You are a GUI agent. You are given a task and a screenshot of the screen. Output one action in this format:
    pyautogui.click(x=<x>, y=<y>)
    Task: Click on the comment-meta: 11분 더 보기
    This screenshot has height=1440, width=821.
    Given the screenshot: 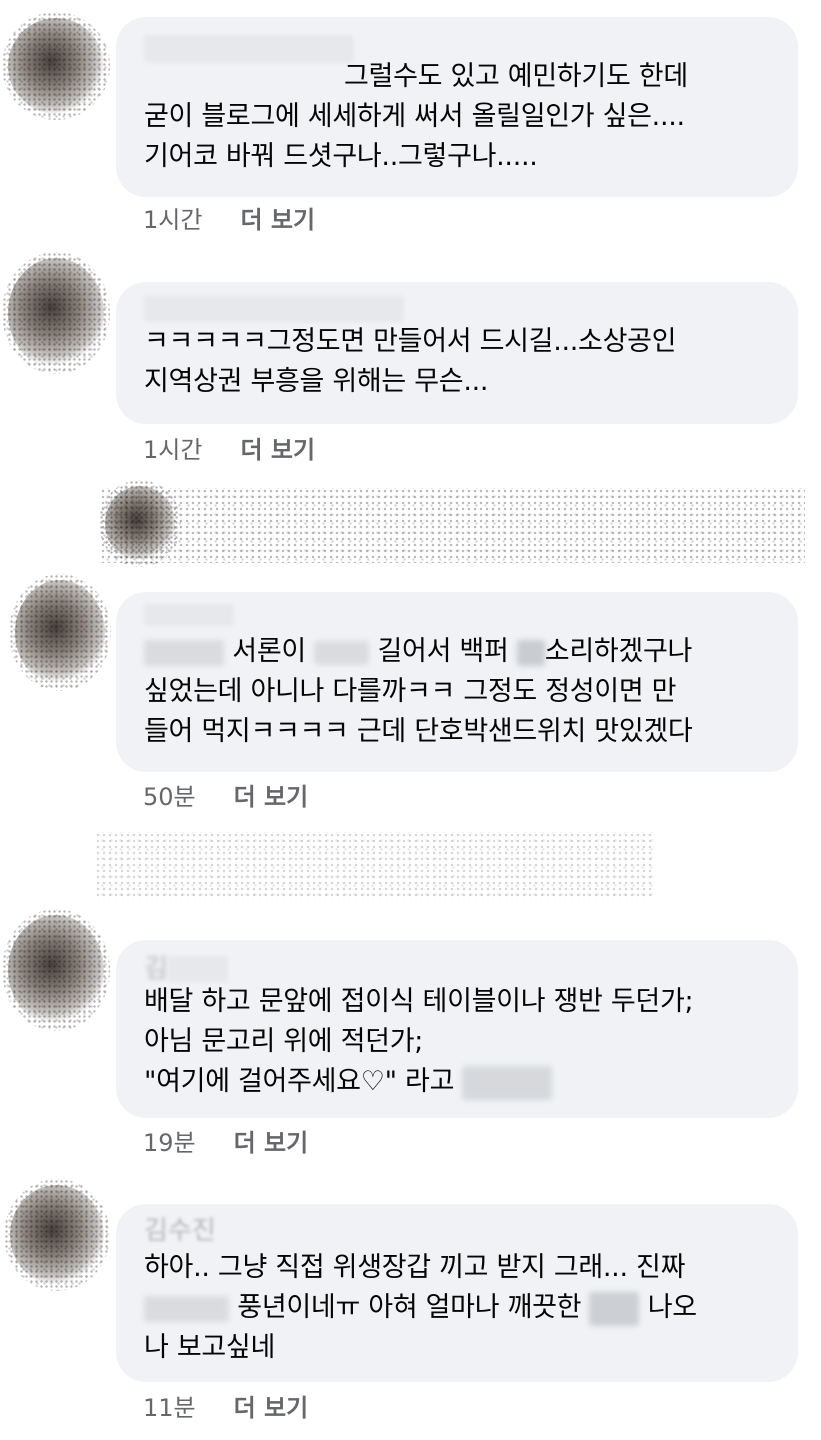 What is the action you would take?
    pyautogui.click(x=225, y=1408)
    